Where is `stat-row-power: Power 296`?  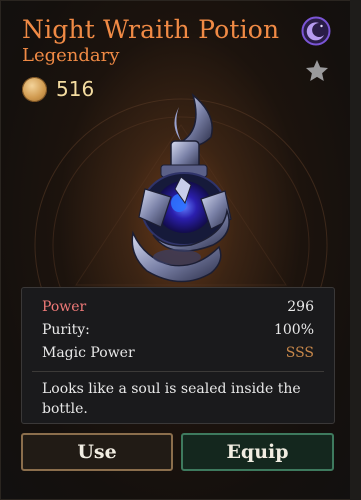 stat-row-power: Power 296 is located at coordinates (178, 307).